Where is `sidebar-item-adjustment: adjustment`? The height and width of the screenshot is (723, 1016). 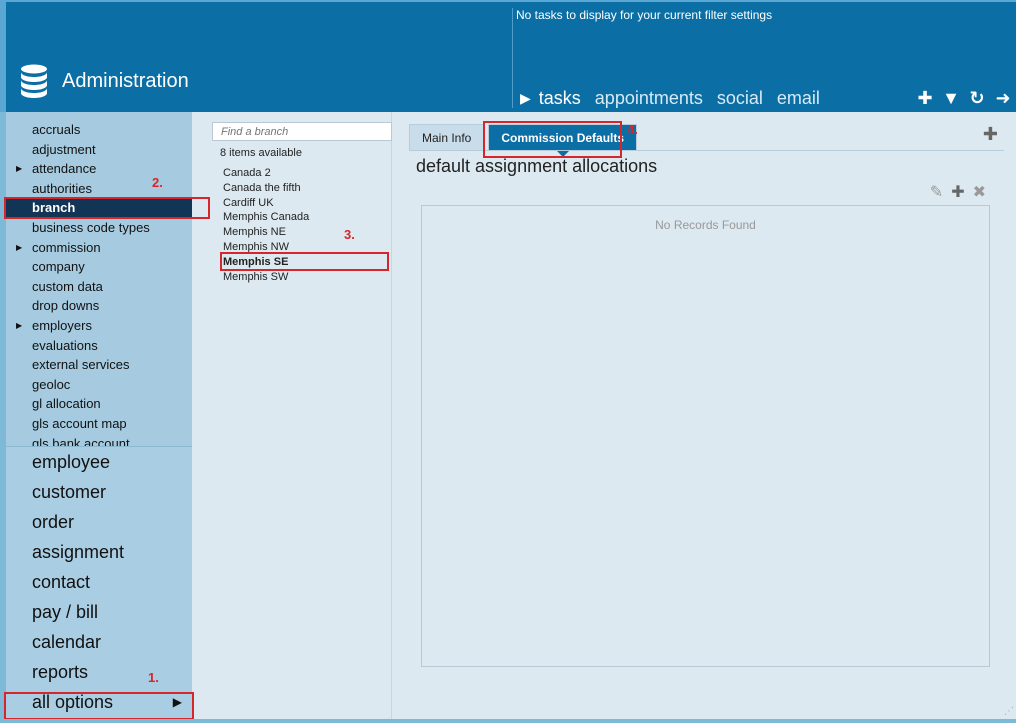 sidebar-item-adjustment: adjustment is located at coordinates (99, 150).